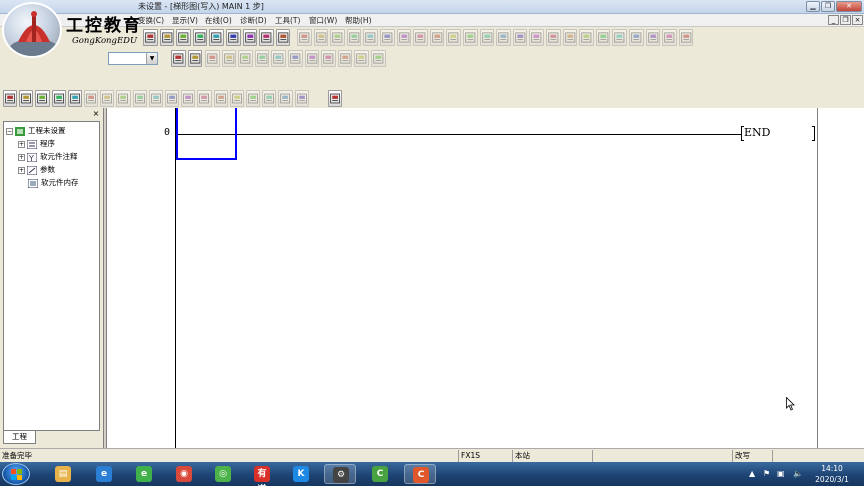 This screenshot has height=486, width=864. Describe the element at coordinates (253, 20) in the screenshot. I see `menu-diagnostics: 诊断(D)` at that location.